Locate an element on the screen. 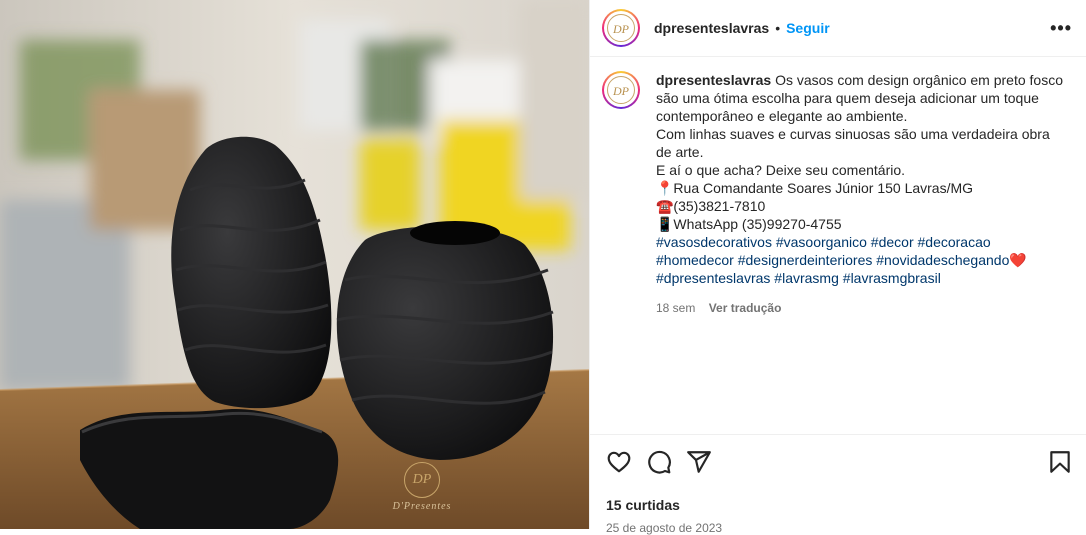 The image size is (1086, 535). watermark-logo: DP D'Presentes is located at coordinates (422, 487).